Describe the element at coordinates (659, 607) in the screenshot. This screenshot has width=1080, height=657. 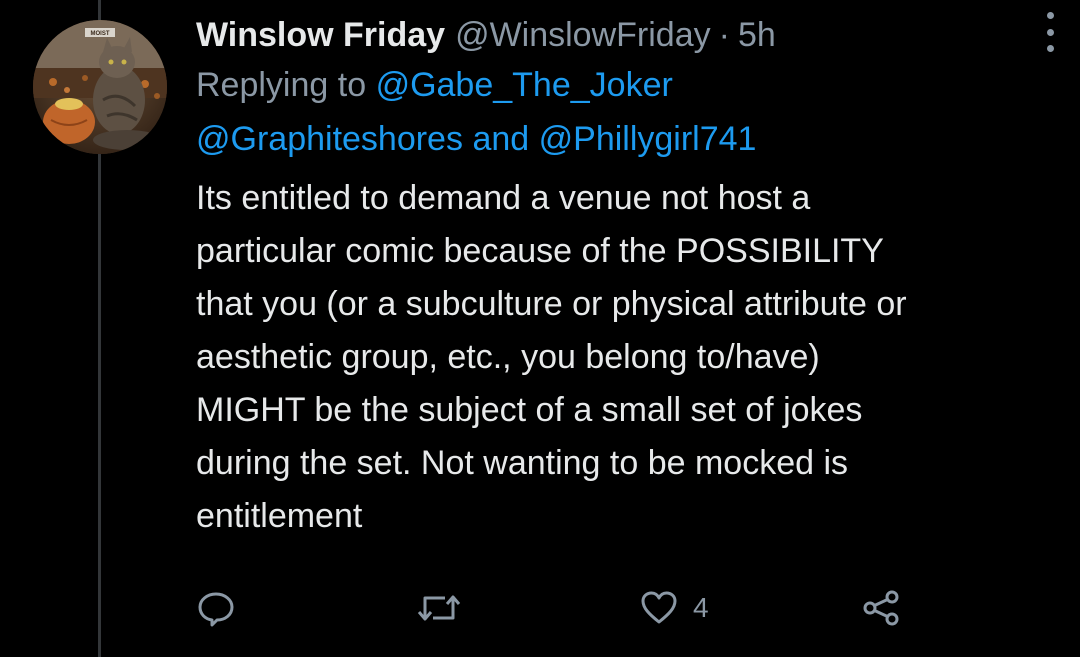
I see `heart-icon` at that location.